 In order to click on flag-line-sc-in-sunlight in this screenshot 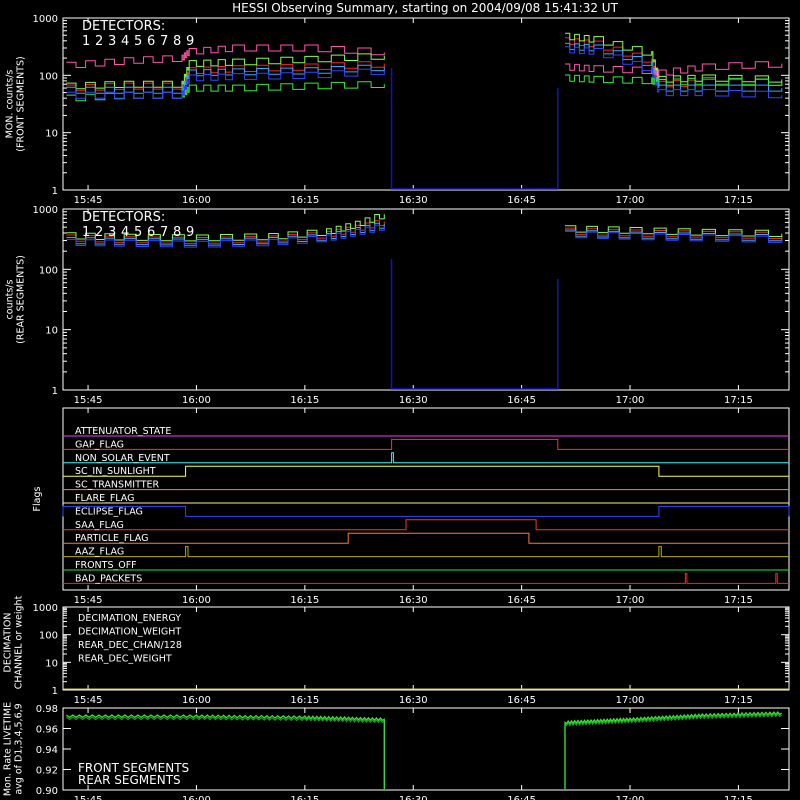, I will do `click(426, 471)`.